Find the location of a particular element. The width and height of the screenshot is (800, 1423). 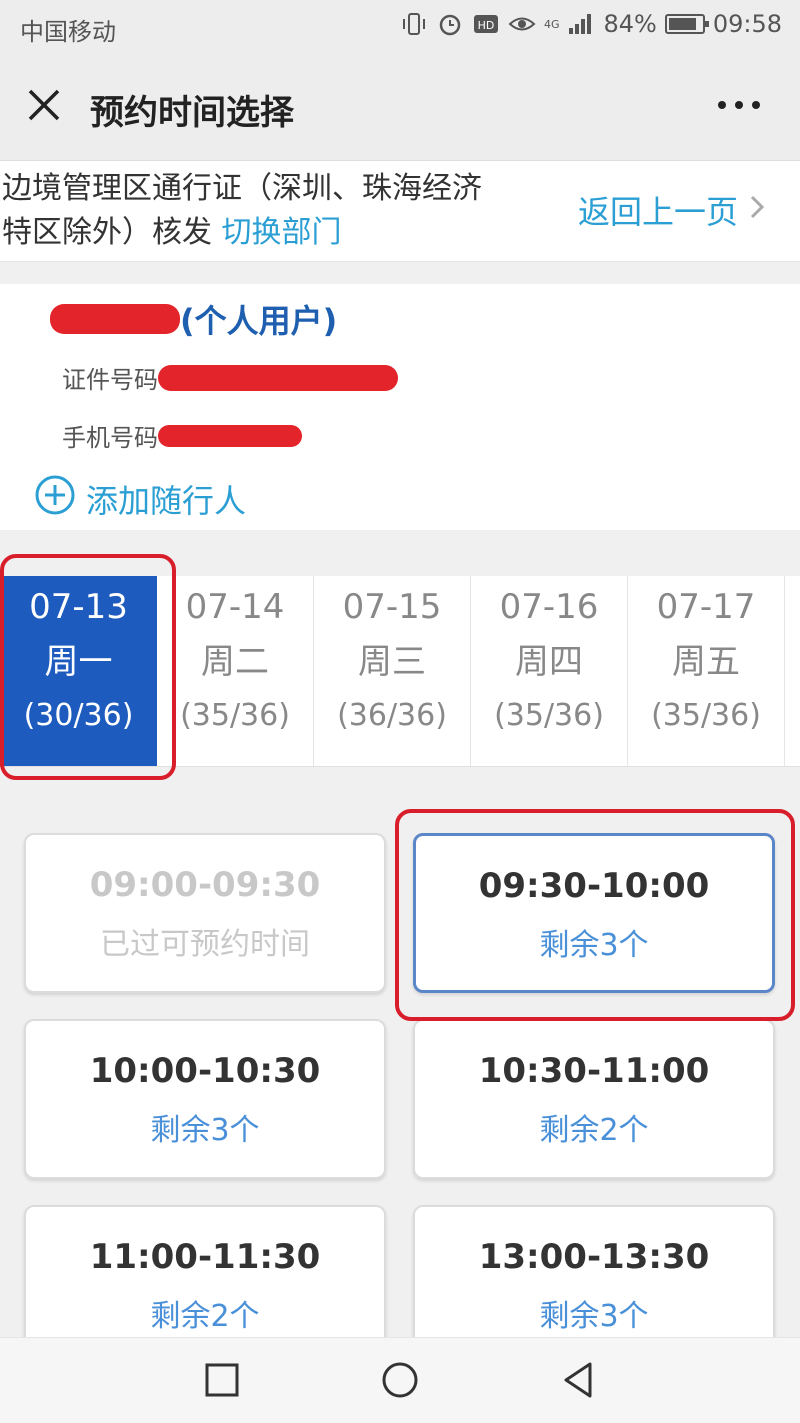

time-slot: 10:30-11:00 剩余2个 is located at coordinates (594, 1099).